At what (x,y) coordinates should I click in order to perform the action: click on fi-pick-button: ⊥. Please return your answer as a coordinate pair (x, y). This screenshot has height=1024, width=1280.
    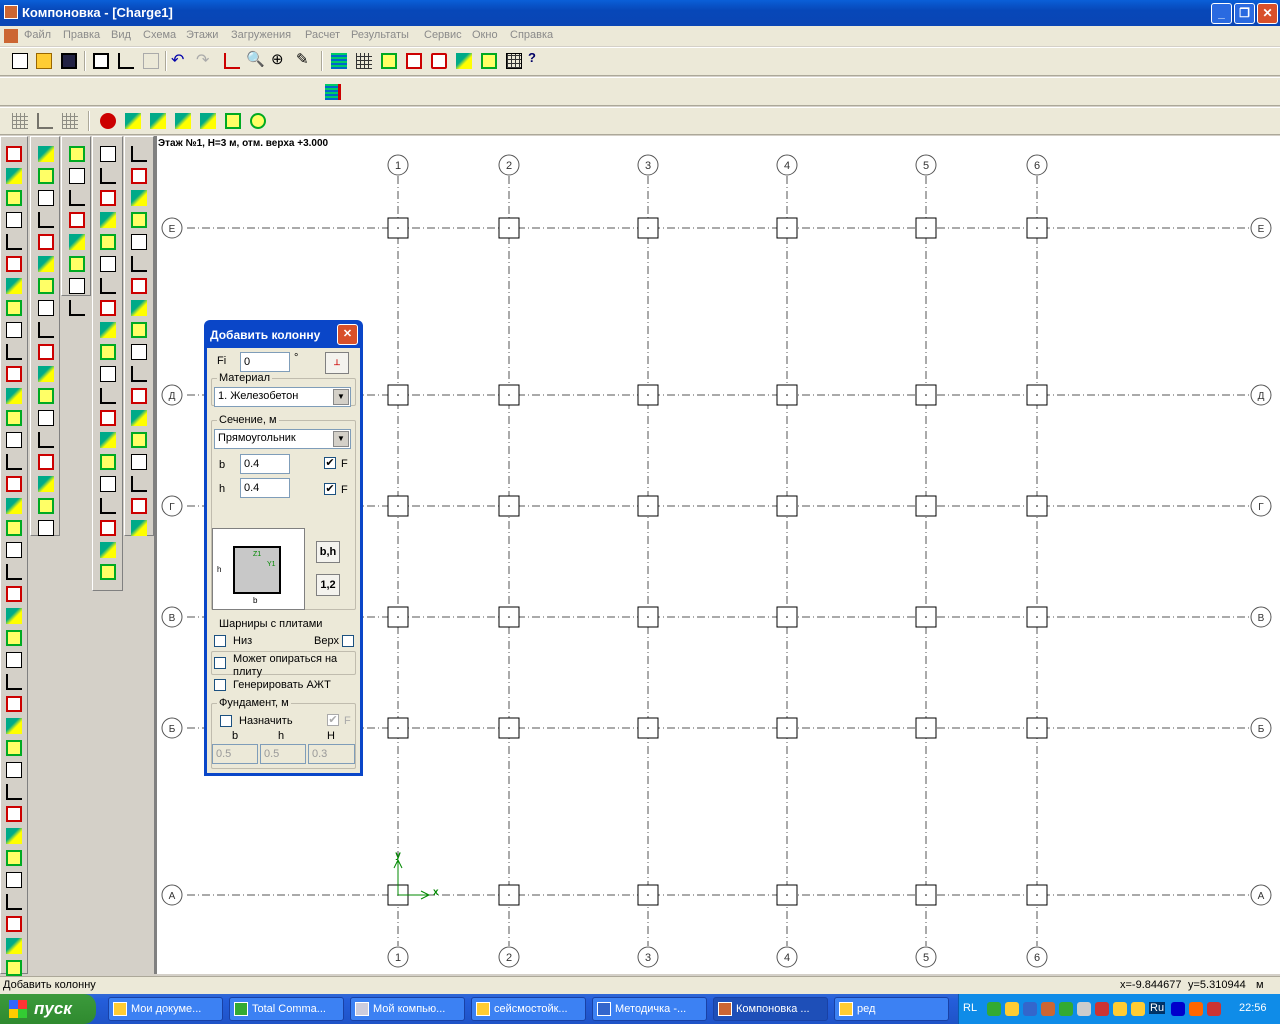
    Looking at the image, I should click on (337, 363).